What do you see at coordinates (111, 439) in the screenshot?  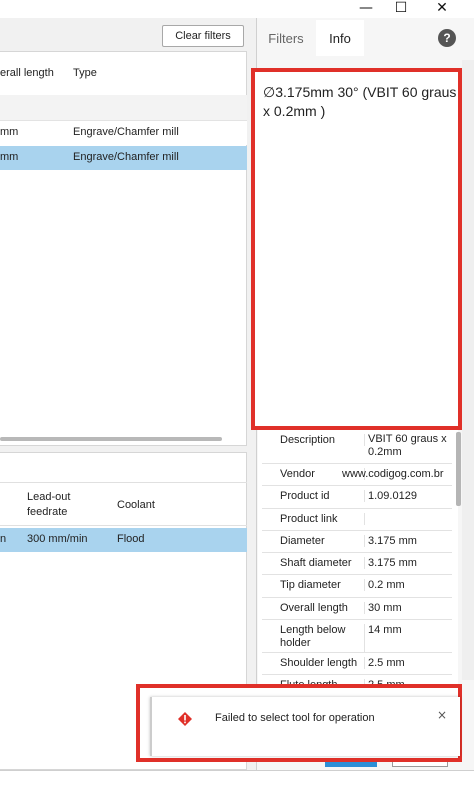 I see `horizontal-scrollbar` at bounding box center [111, 439].